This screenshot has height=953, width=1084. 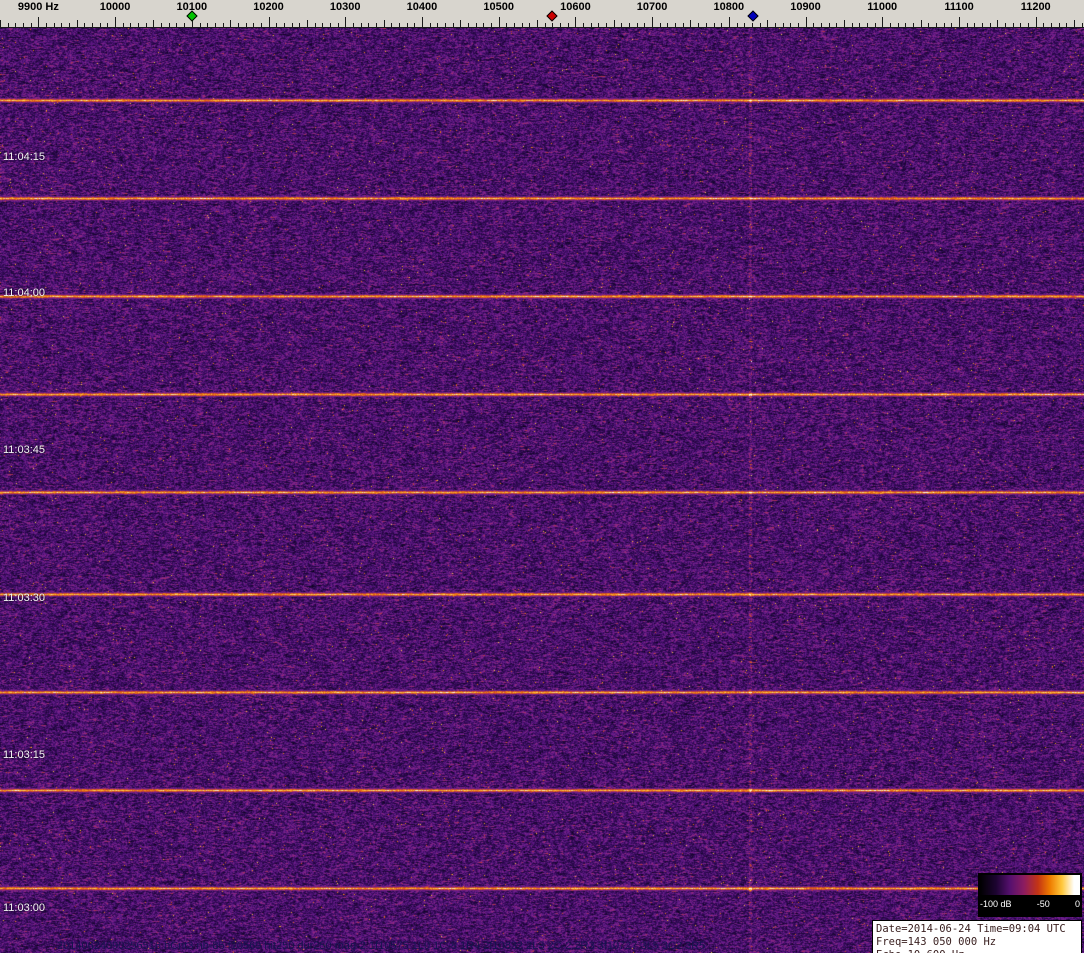 What do you see at coordinates (24, 598) in the screenshot?
I see `time-label: 11:03:30` at bounding box center [24, 598].